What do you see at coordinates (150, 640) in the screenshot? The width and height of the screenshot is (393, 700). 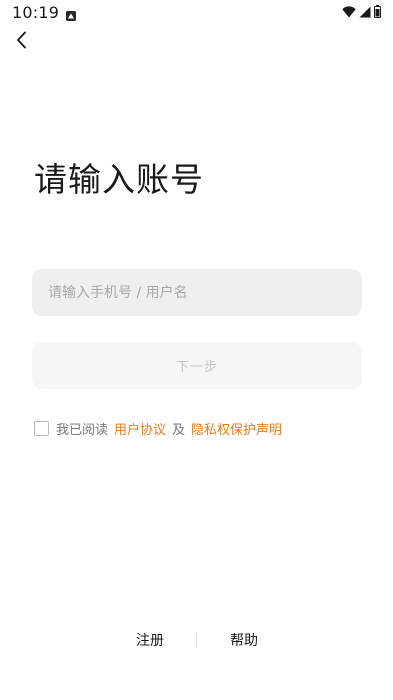 I see `register-link: 注册` at bounding box center [150, 640].